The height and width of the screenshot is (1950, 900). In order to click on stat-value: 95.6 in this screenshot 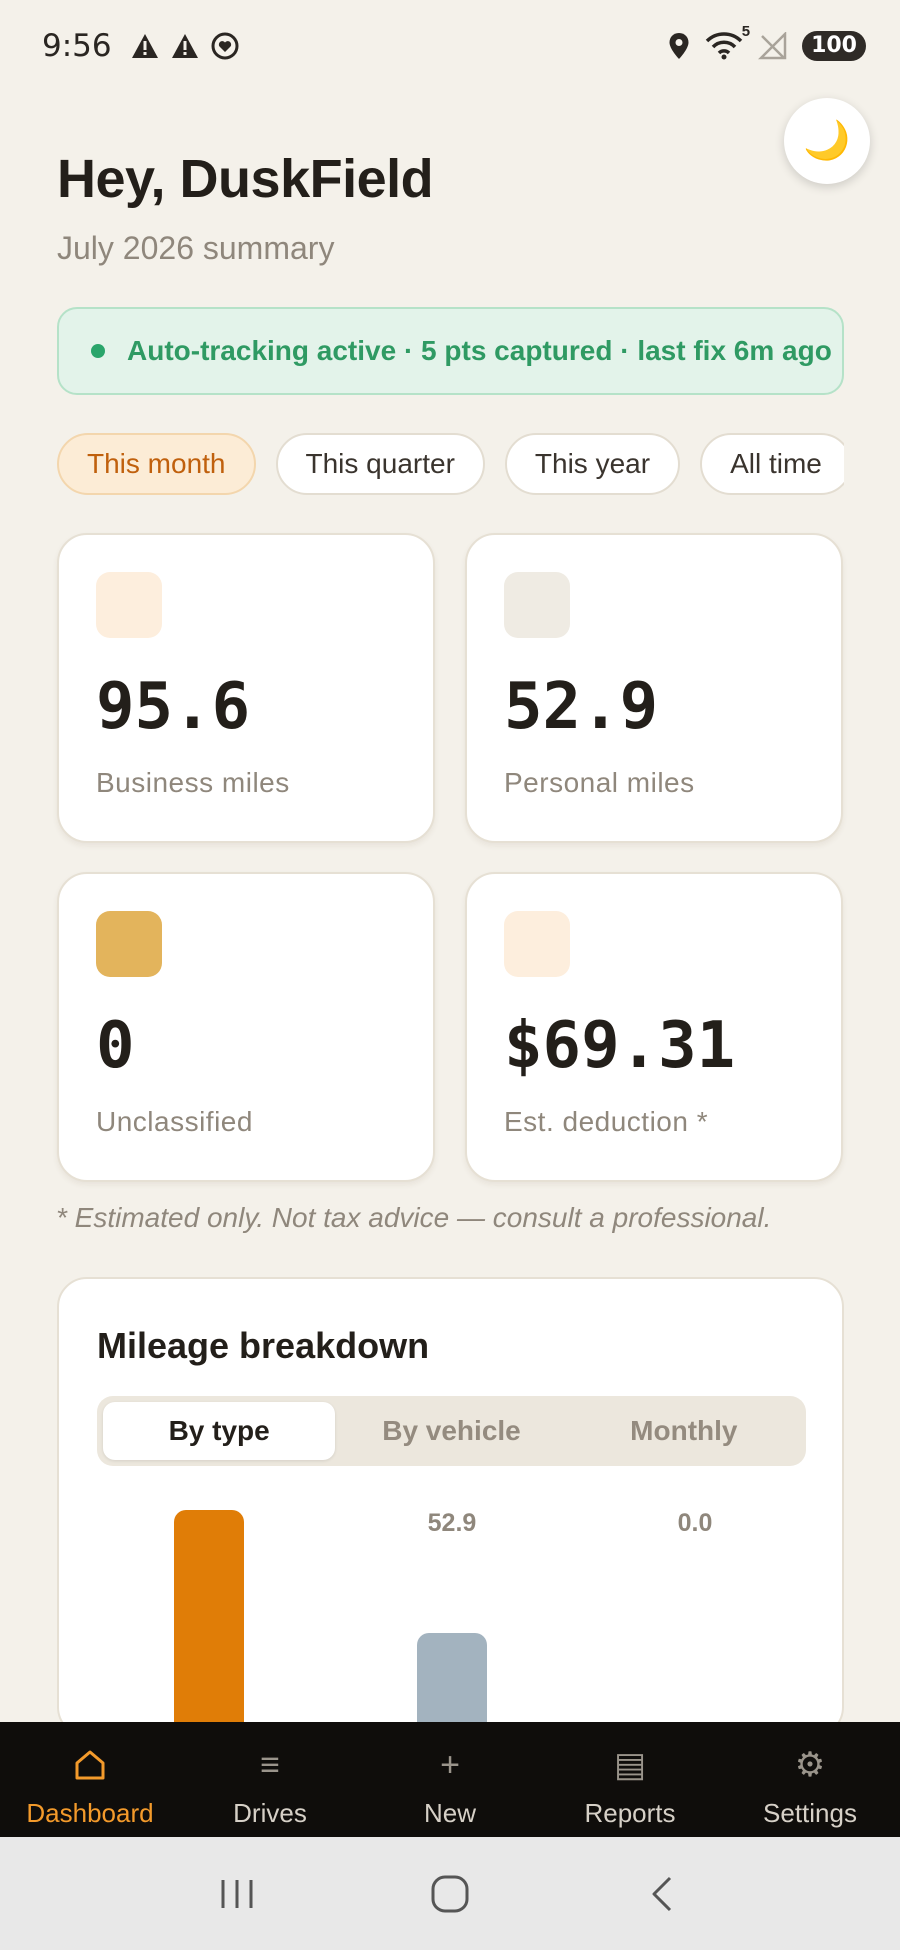, I will do `click(173, 707)`.